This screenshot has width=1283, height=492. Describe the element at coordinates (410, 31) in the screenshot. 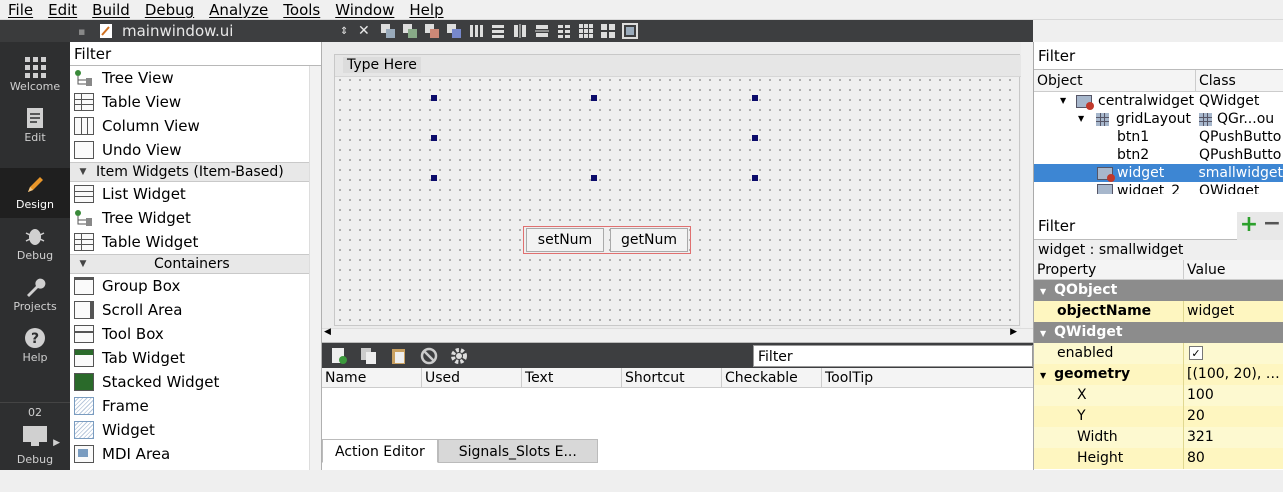

I see `edit-signals-icon` at that location.